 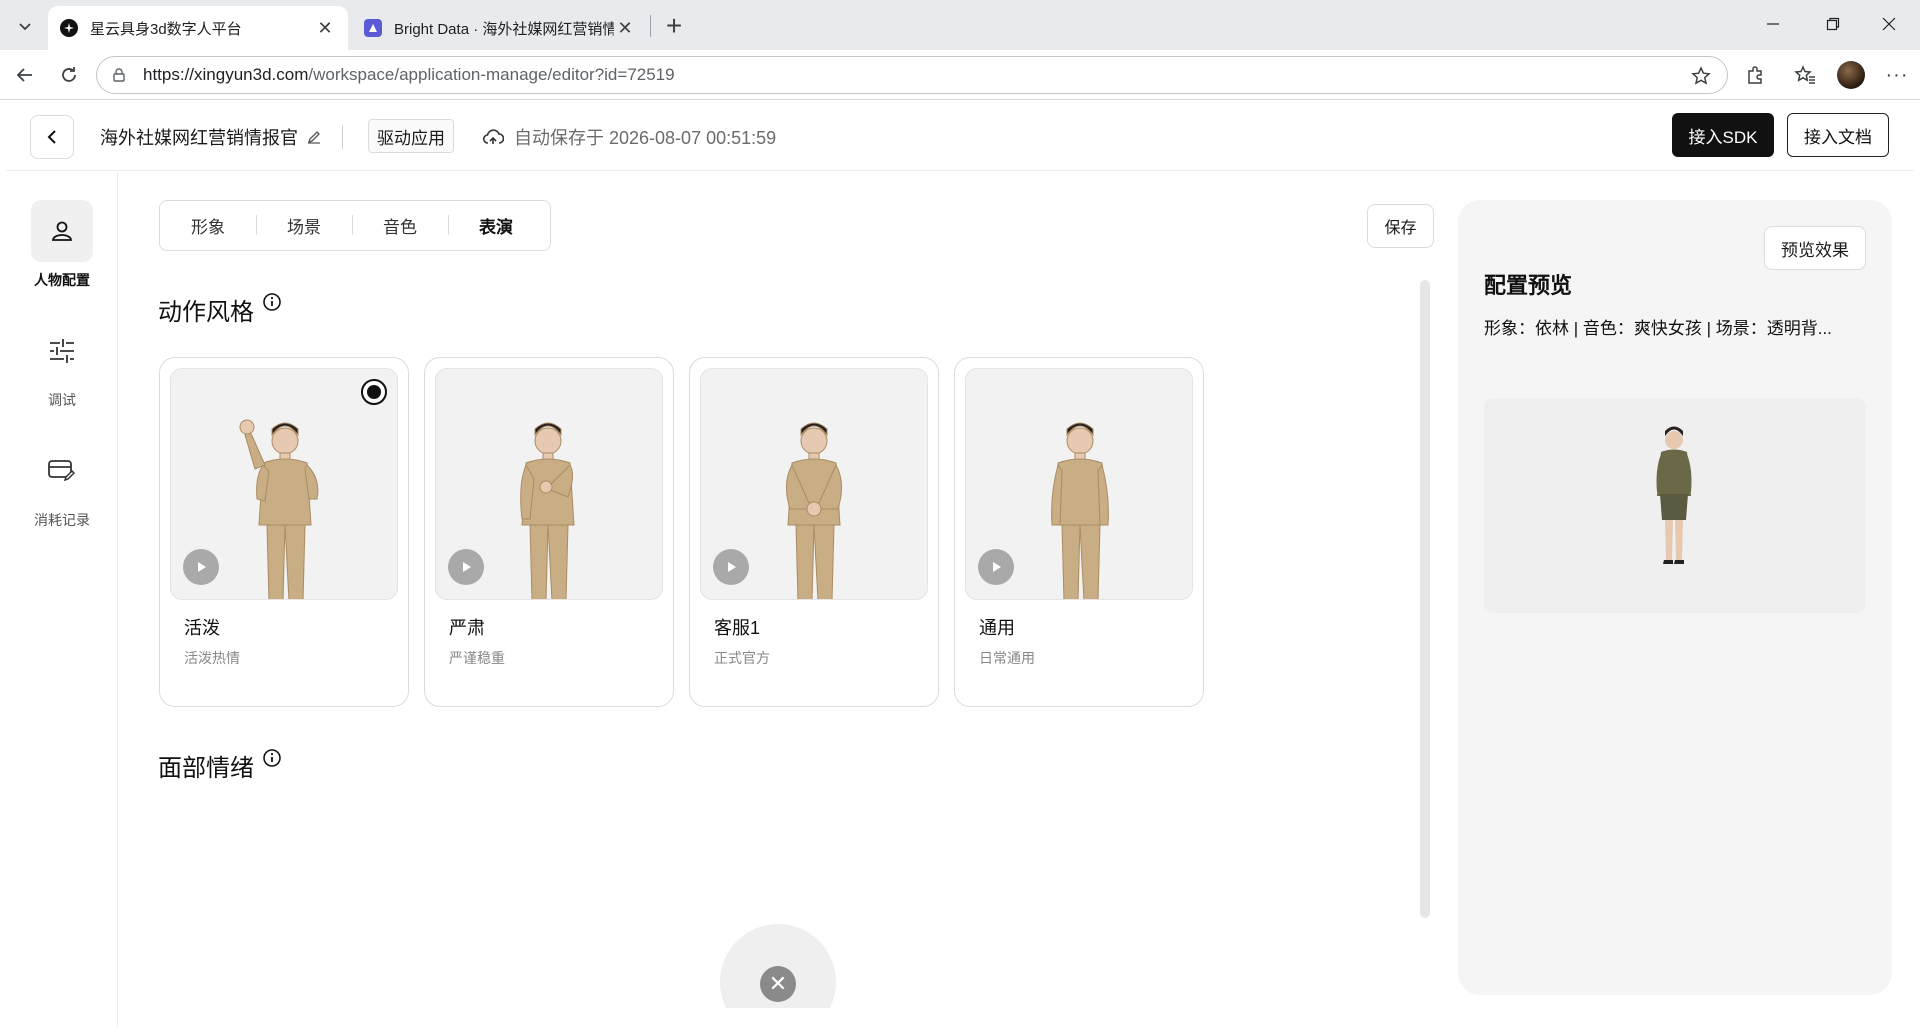 What do you see at coordinates (1400, 226) in the screenshot?
I see `save-button: 保存` at bounding box center [1400, 226].